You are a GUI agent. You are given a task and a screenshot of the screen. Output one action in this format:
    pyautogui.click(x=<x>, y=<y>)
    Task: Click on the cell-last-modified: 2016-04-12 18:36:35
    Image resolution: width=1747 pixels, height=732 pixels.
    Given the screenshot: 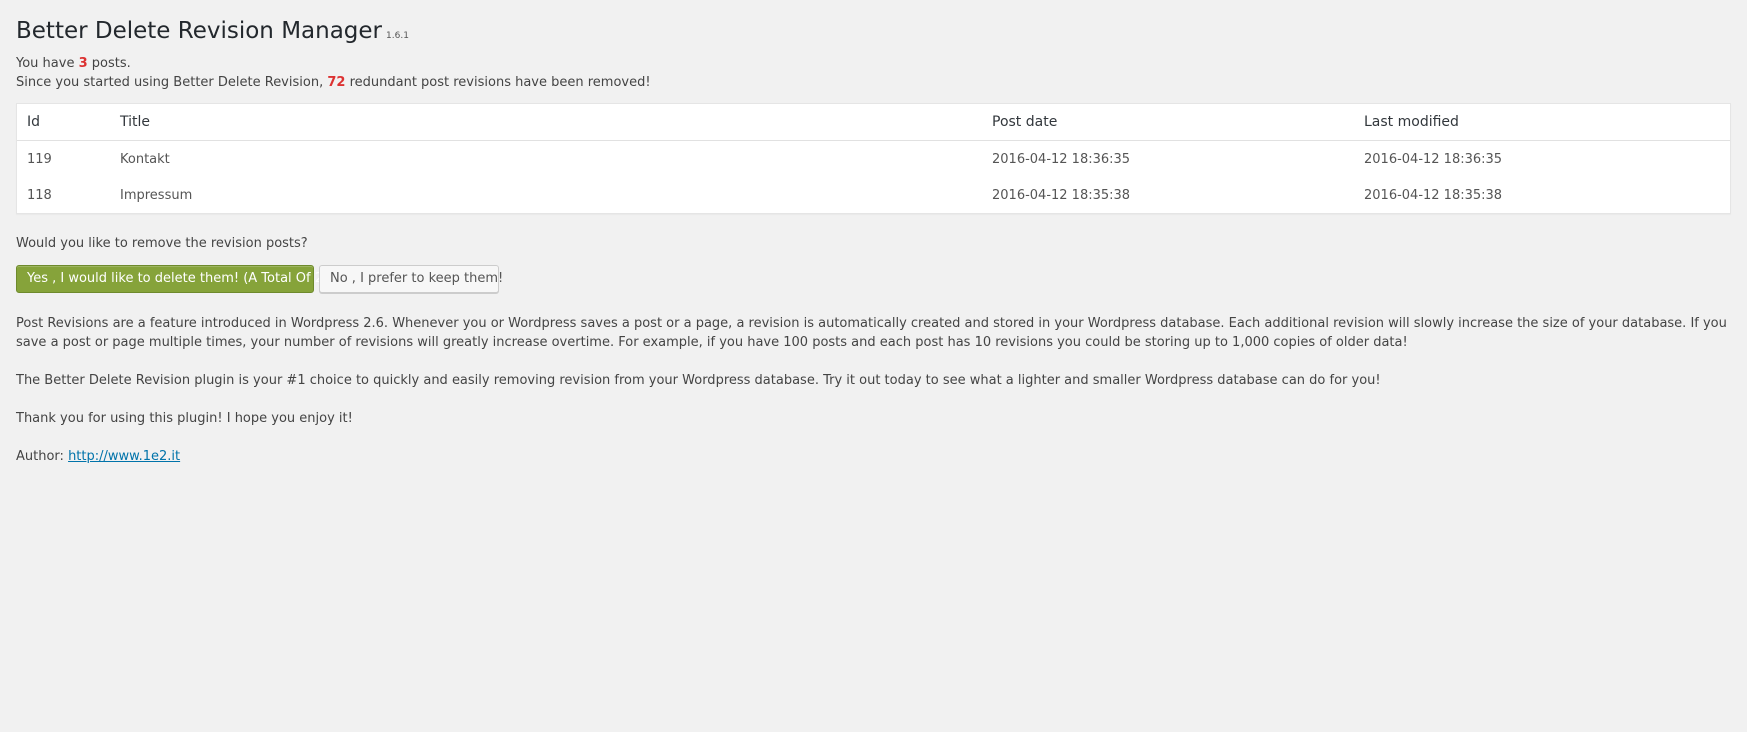 What is the action you would take?
    pyautogui.click(x=1433, y=159)
    